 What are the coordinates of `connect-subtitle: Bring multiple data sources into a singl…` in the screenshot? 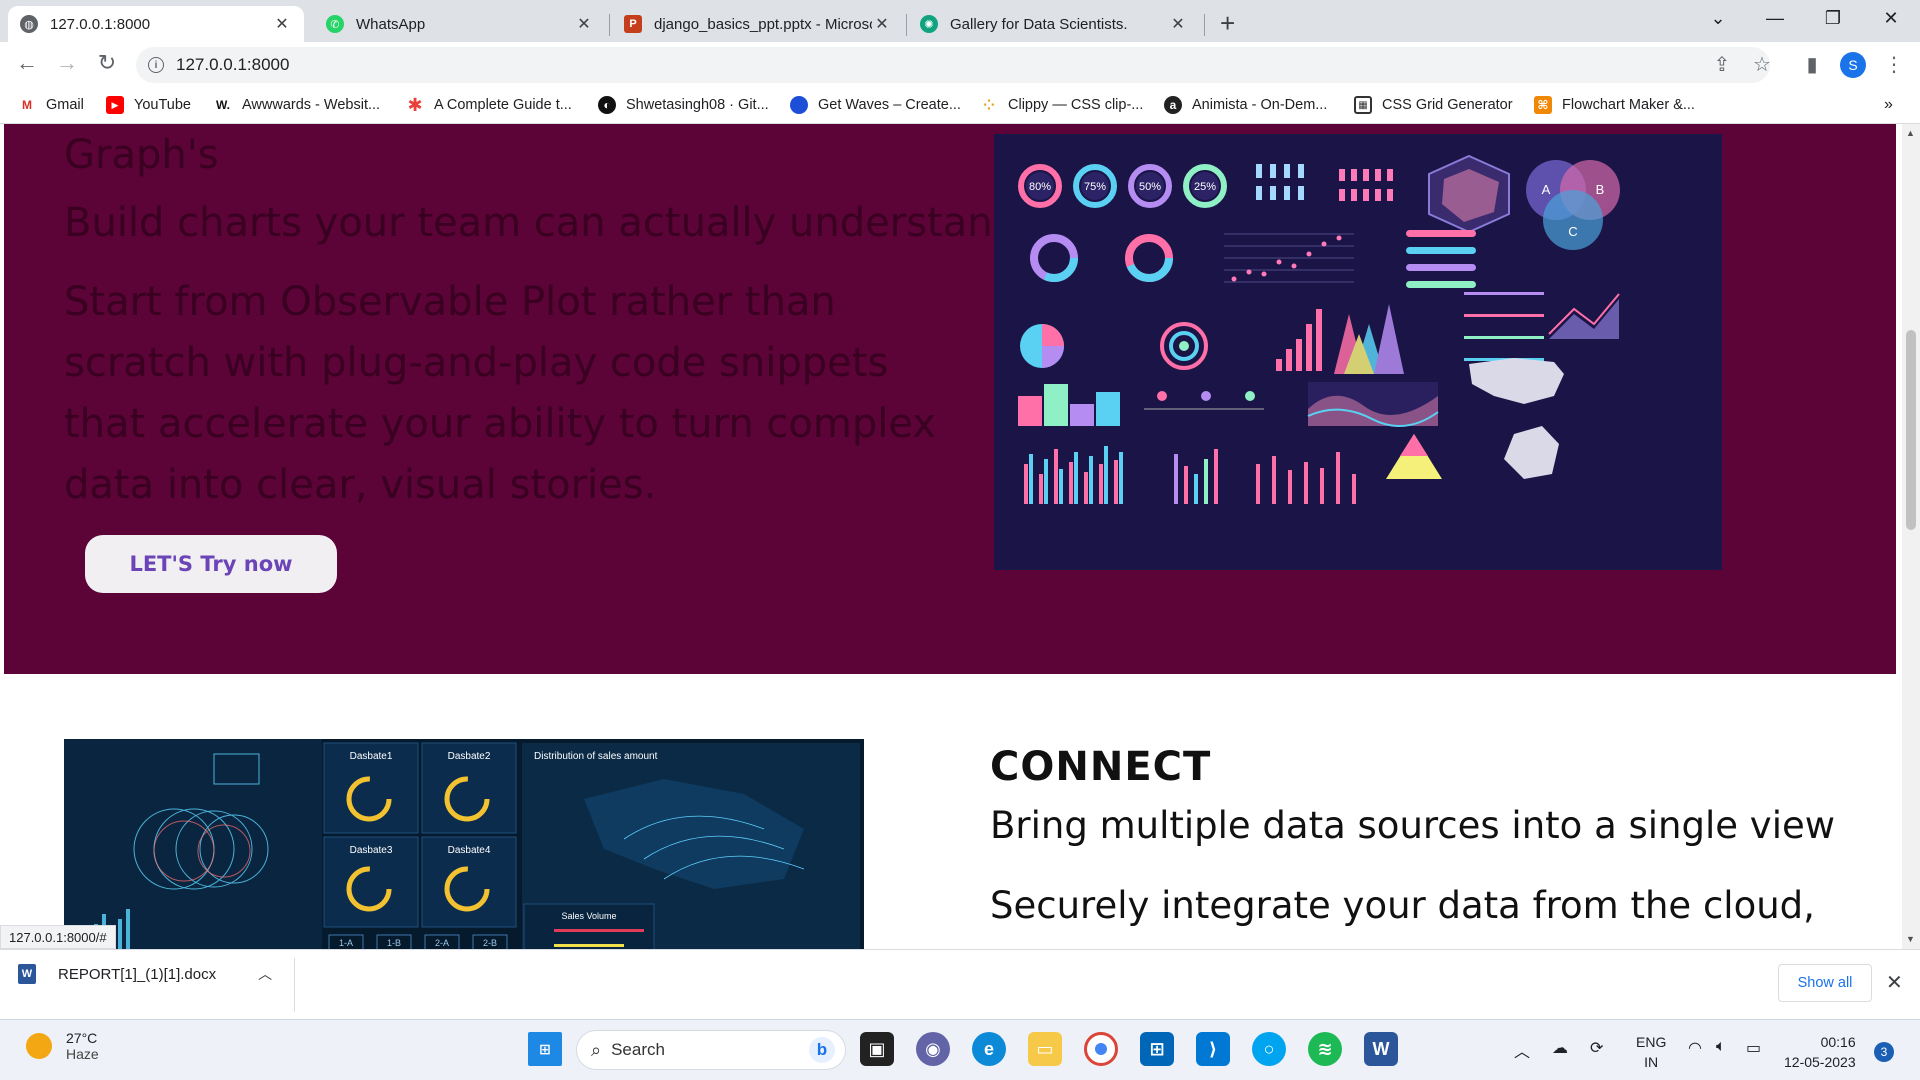 It's located at (1413, 825).